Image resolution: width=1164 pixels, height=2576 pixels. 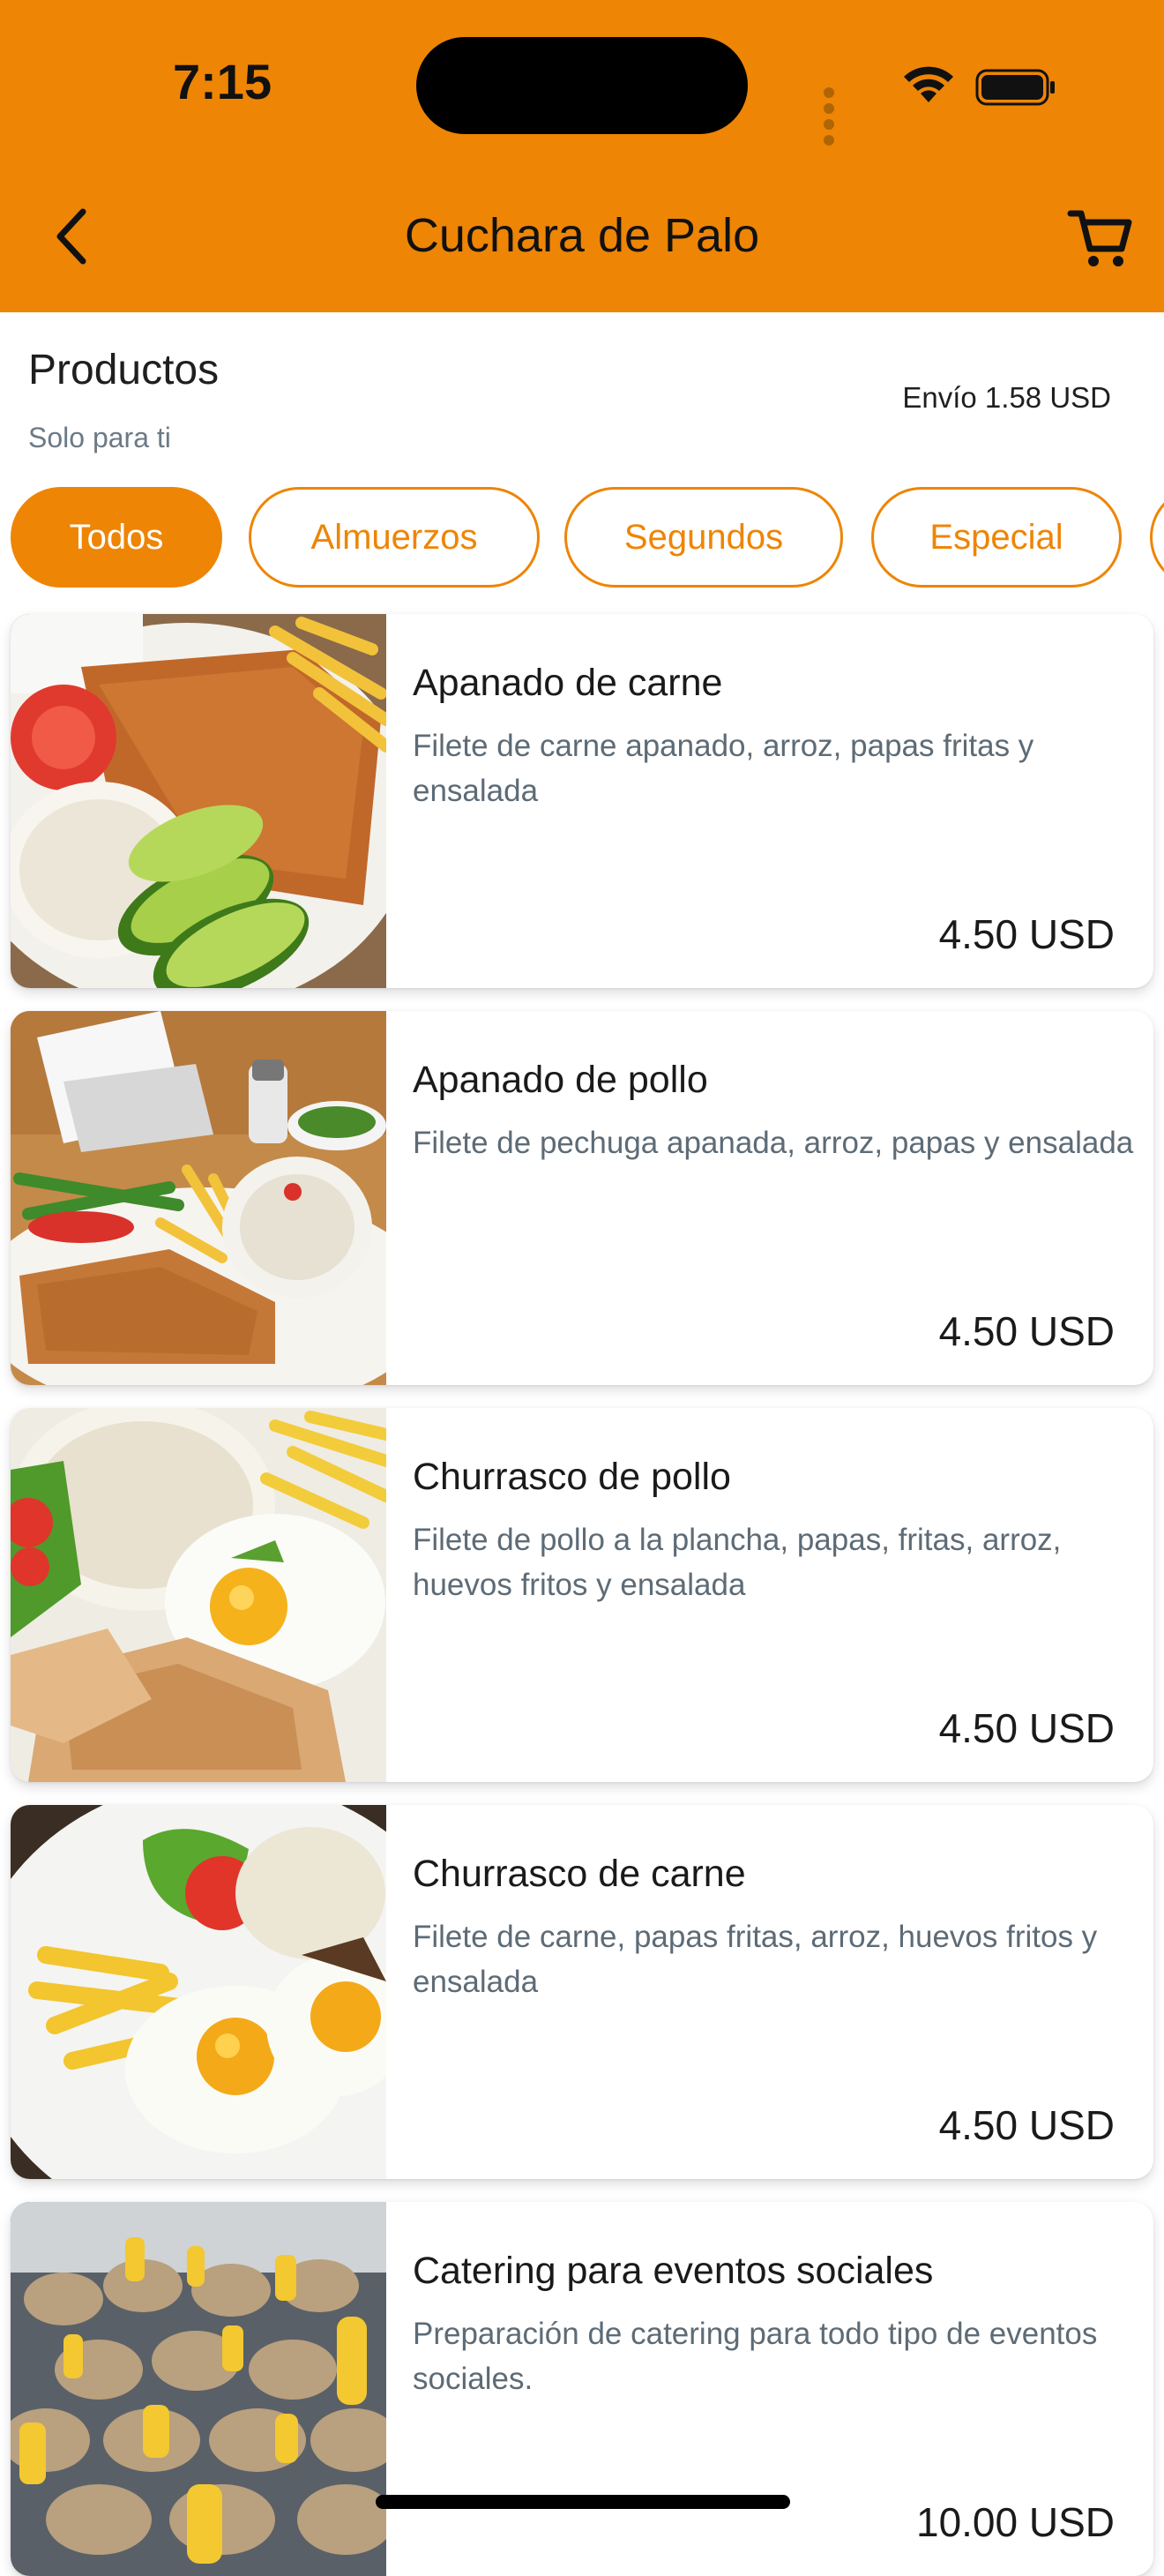 I want to click on product-name: Apanado de carne, so click(x=568, y=683).